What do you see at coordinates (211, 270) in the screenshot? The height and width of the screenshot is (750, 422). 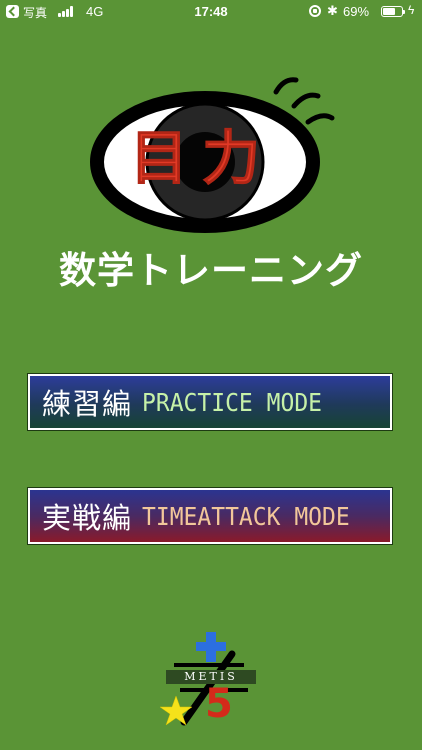 I see `app-subtitle: 数学トレーニング` at bounding box center [211, 270].